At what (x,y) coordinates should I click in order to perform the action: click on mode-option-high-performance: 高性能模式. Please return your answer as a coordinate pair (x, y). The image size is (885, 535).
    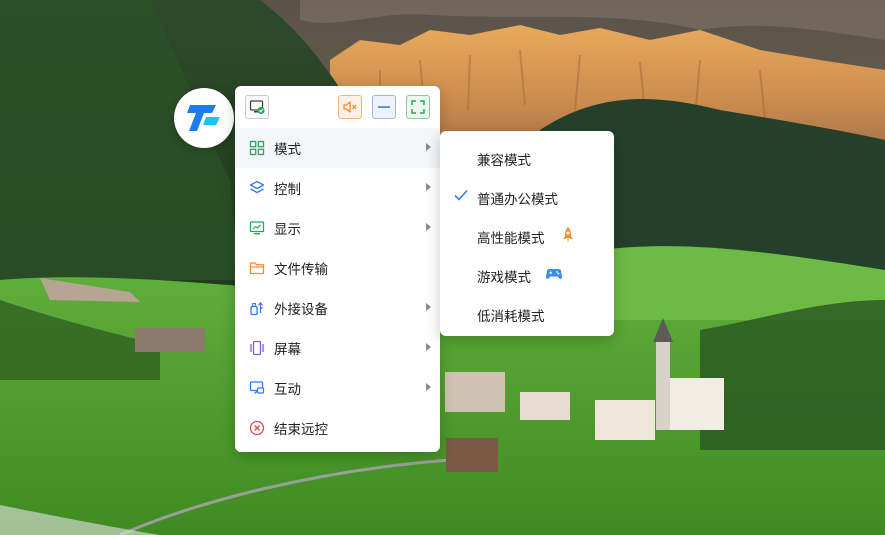
    Looking at the image, I should click on (527, 234).